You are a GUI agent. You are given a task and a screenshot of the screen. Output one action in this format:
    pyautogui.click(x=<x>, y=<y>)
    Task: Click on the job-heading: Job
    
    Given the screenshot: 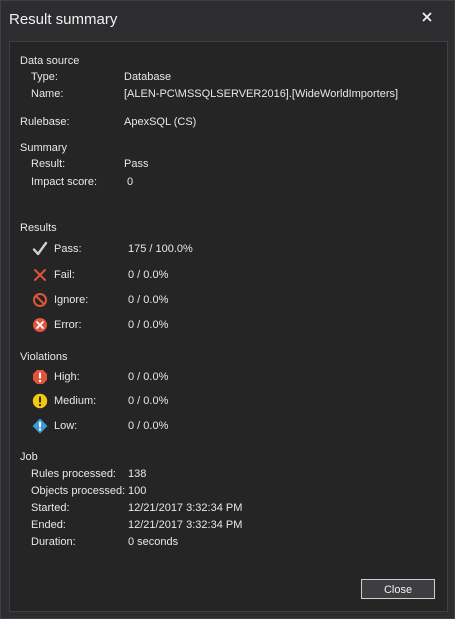 What is the action you would take?
    pyautogui.click(x=29, y=457)
    